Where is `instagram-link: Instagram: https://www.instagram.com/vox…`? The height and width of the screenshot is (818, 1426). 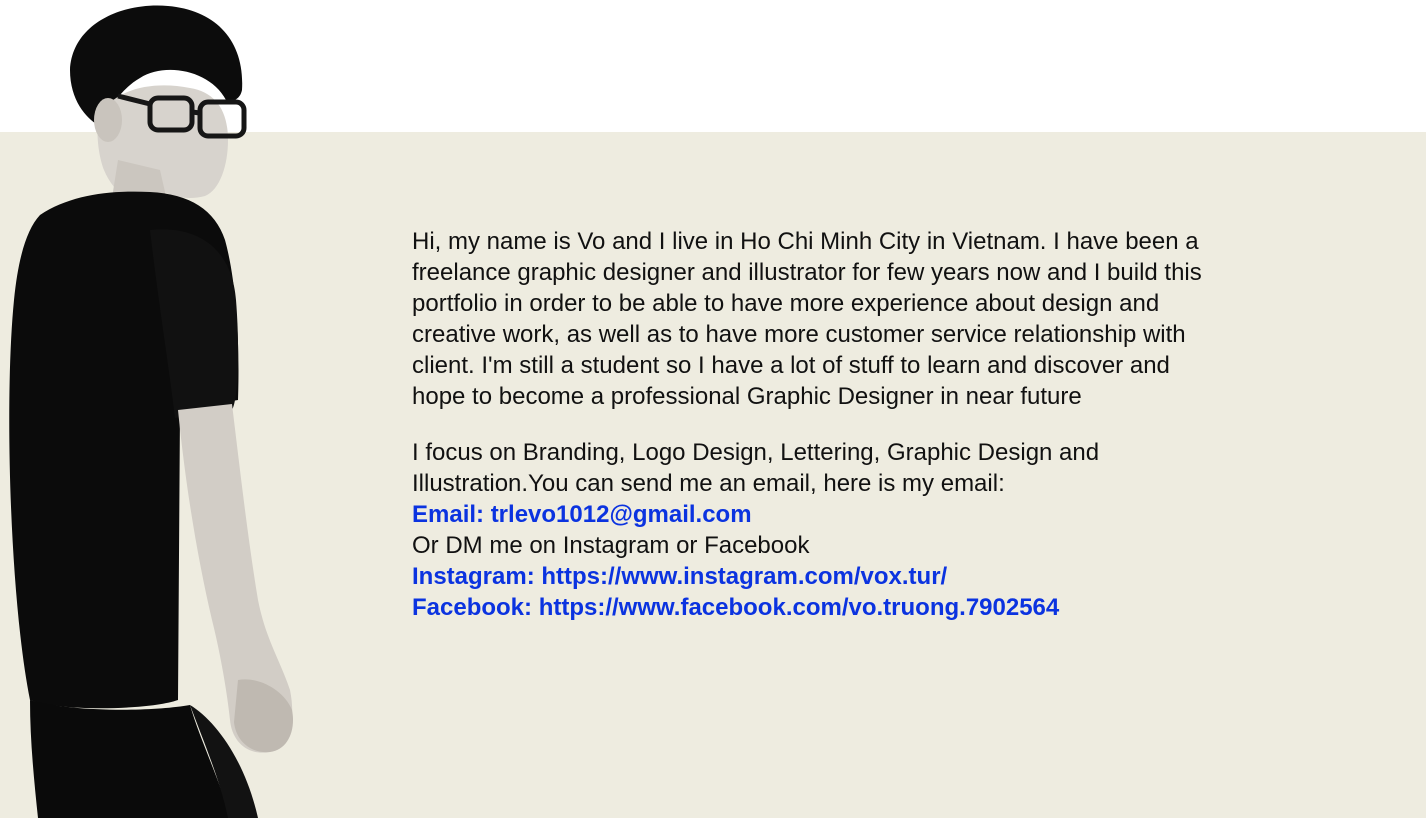
instagram-link: Instagram: https://www.instagram.com/vox… is located at coordinates (812, 576).